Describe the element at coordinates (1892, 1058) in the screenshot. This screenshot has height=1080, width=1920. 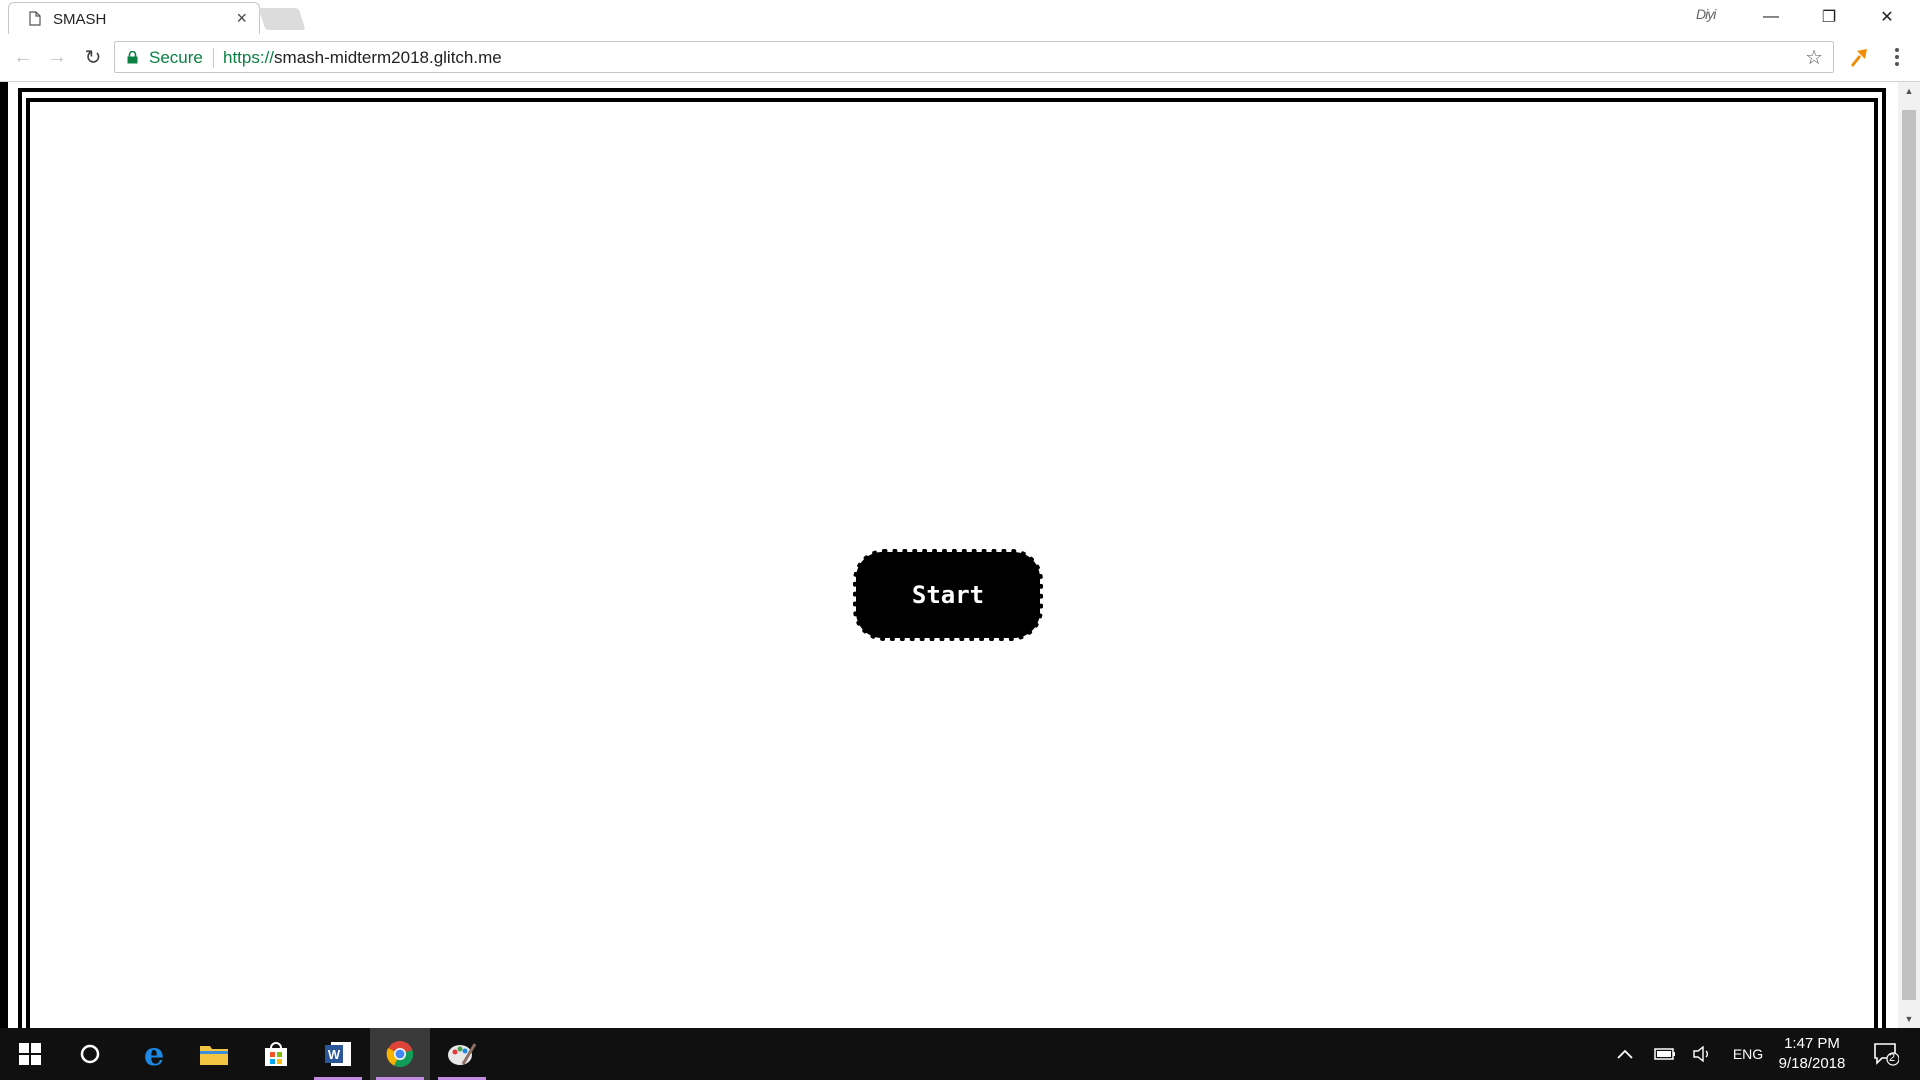
I see `notification-count: 2` at that location.